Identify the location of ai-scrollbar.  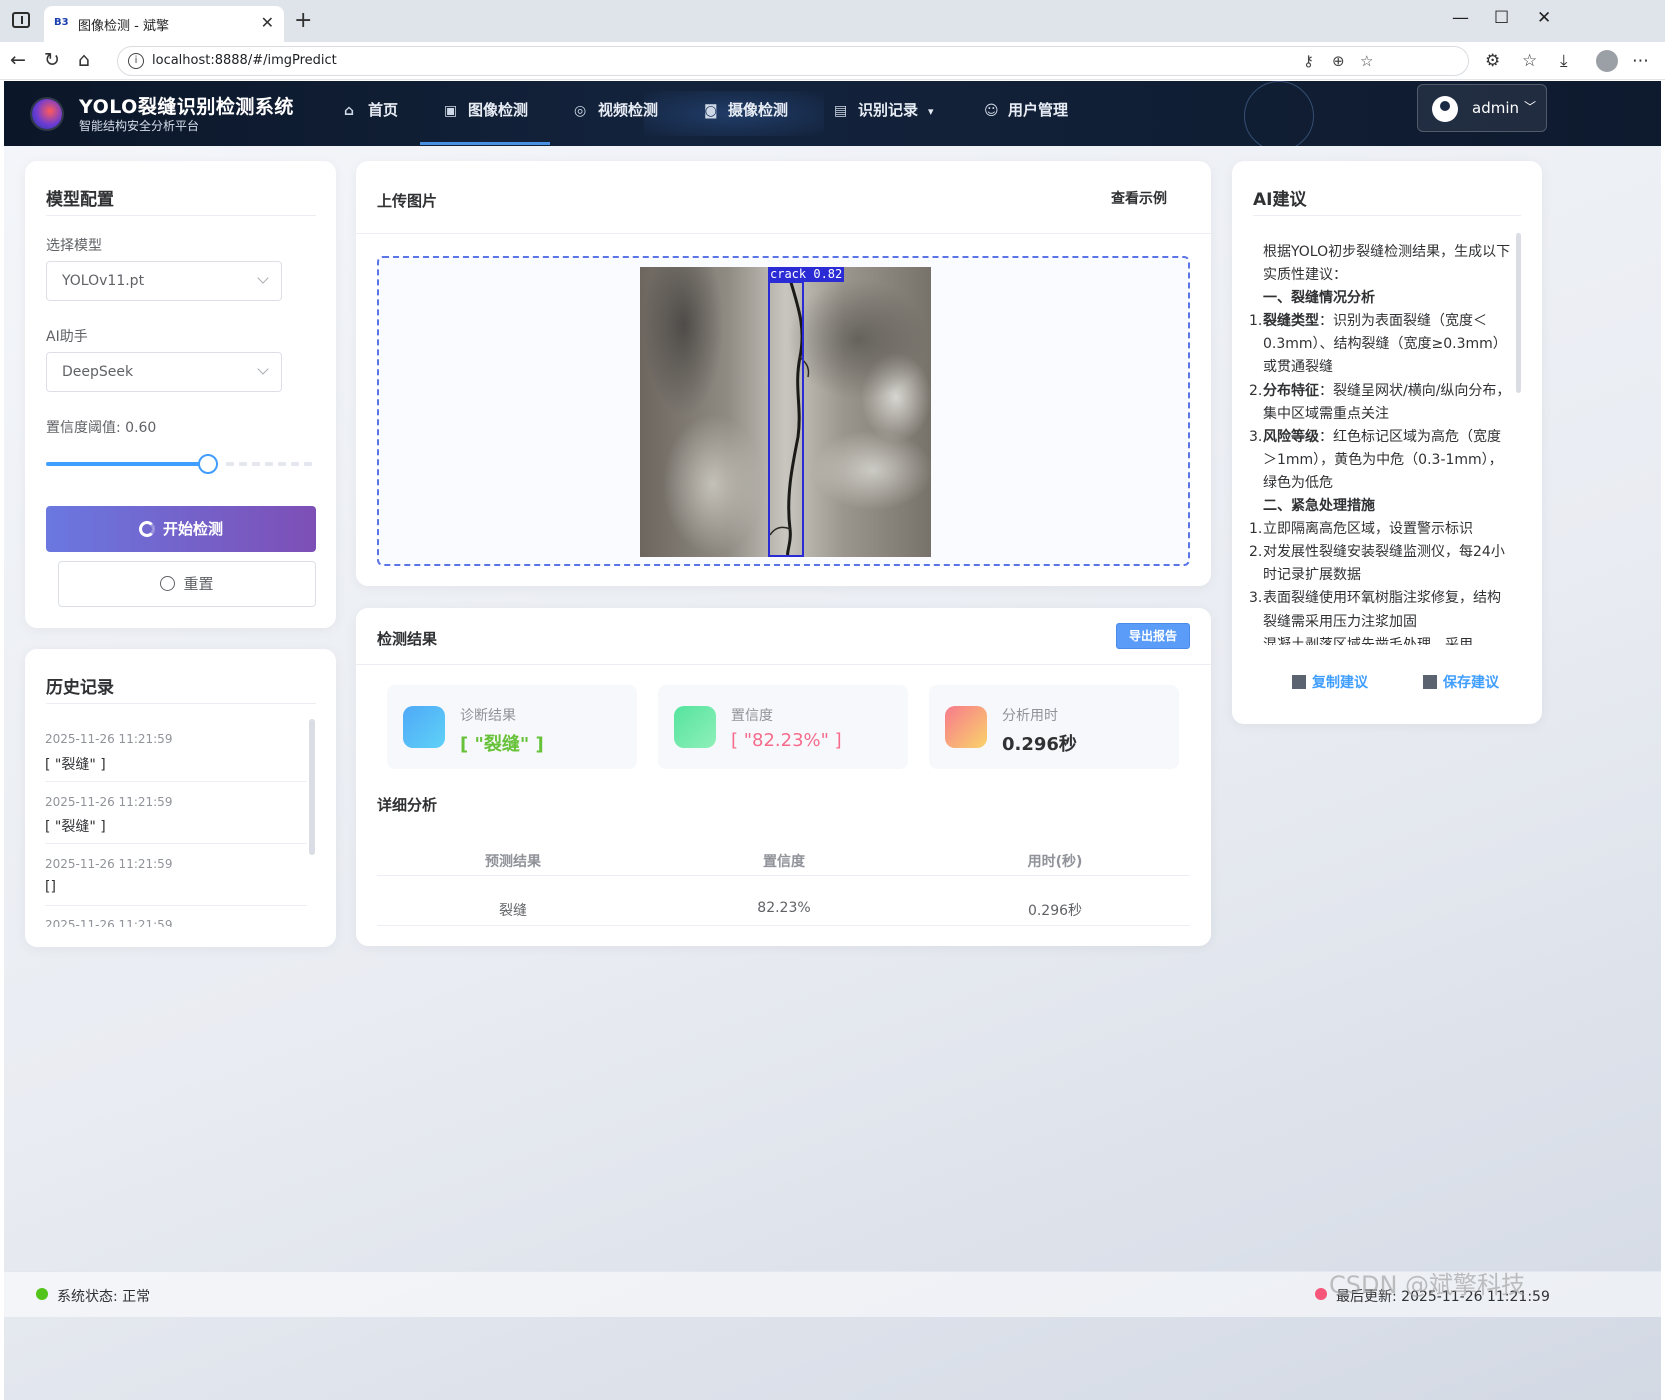
(1518, 313).